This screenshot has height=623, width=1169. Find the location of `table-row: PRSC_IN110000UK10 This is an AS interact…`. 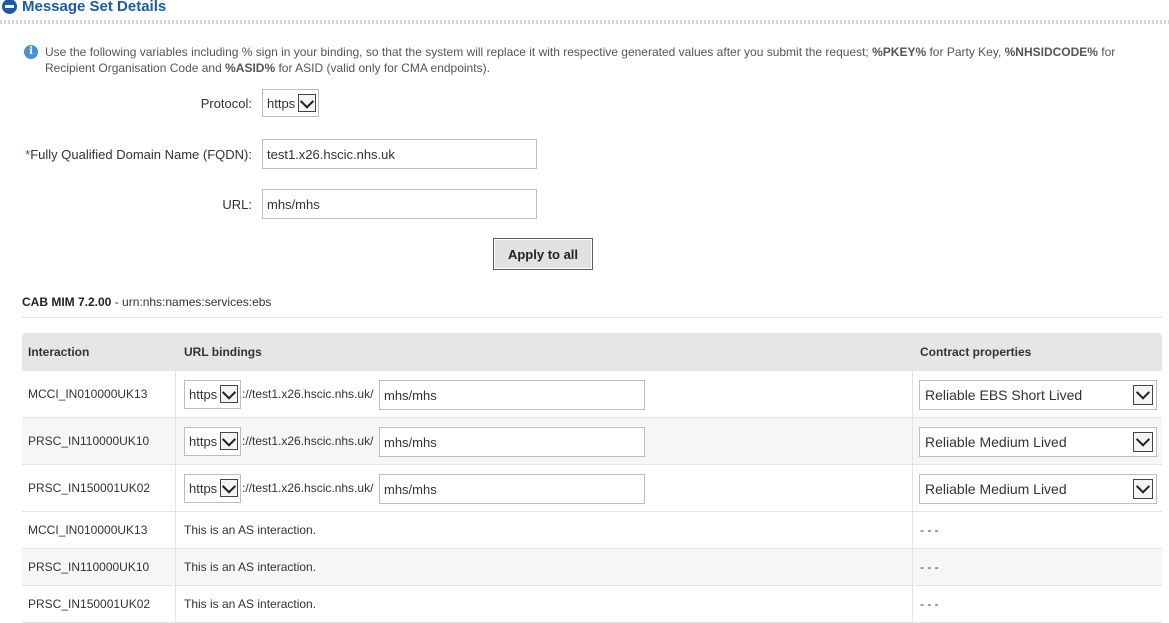

table-row: PRSC_IN110000UK10 This is an AS interact… is located at coordinates (592, 567).